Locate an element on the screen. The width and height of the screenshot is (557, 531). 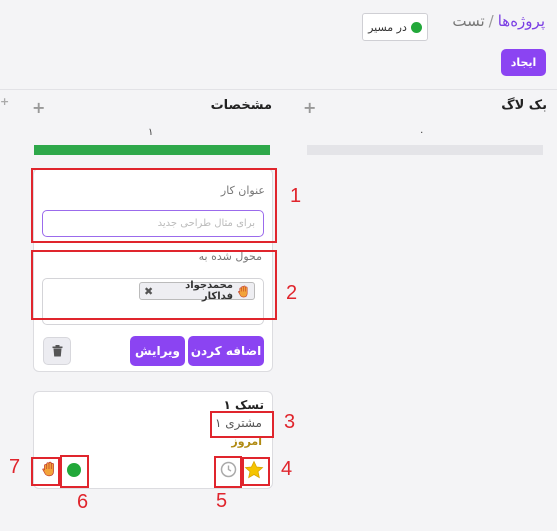
create-button: ایجاد is located at coordinates (523, 62).